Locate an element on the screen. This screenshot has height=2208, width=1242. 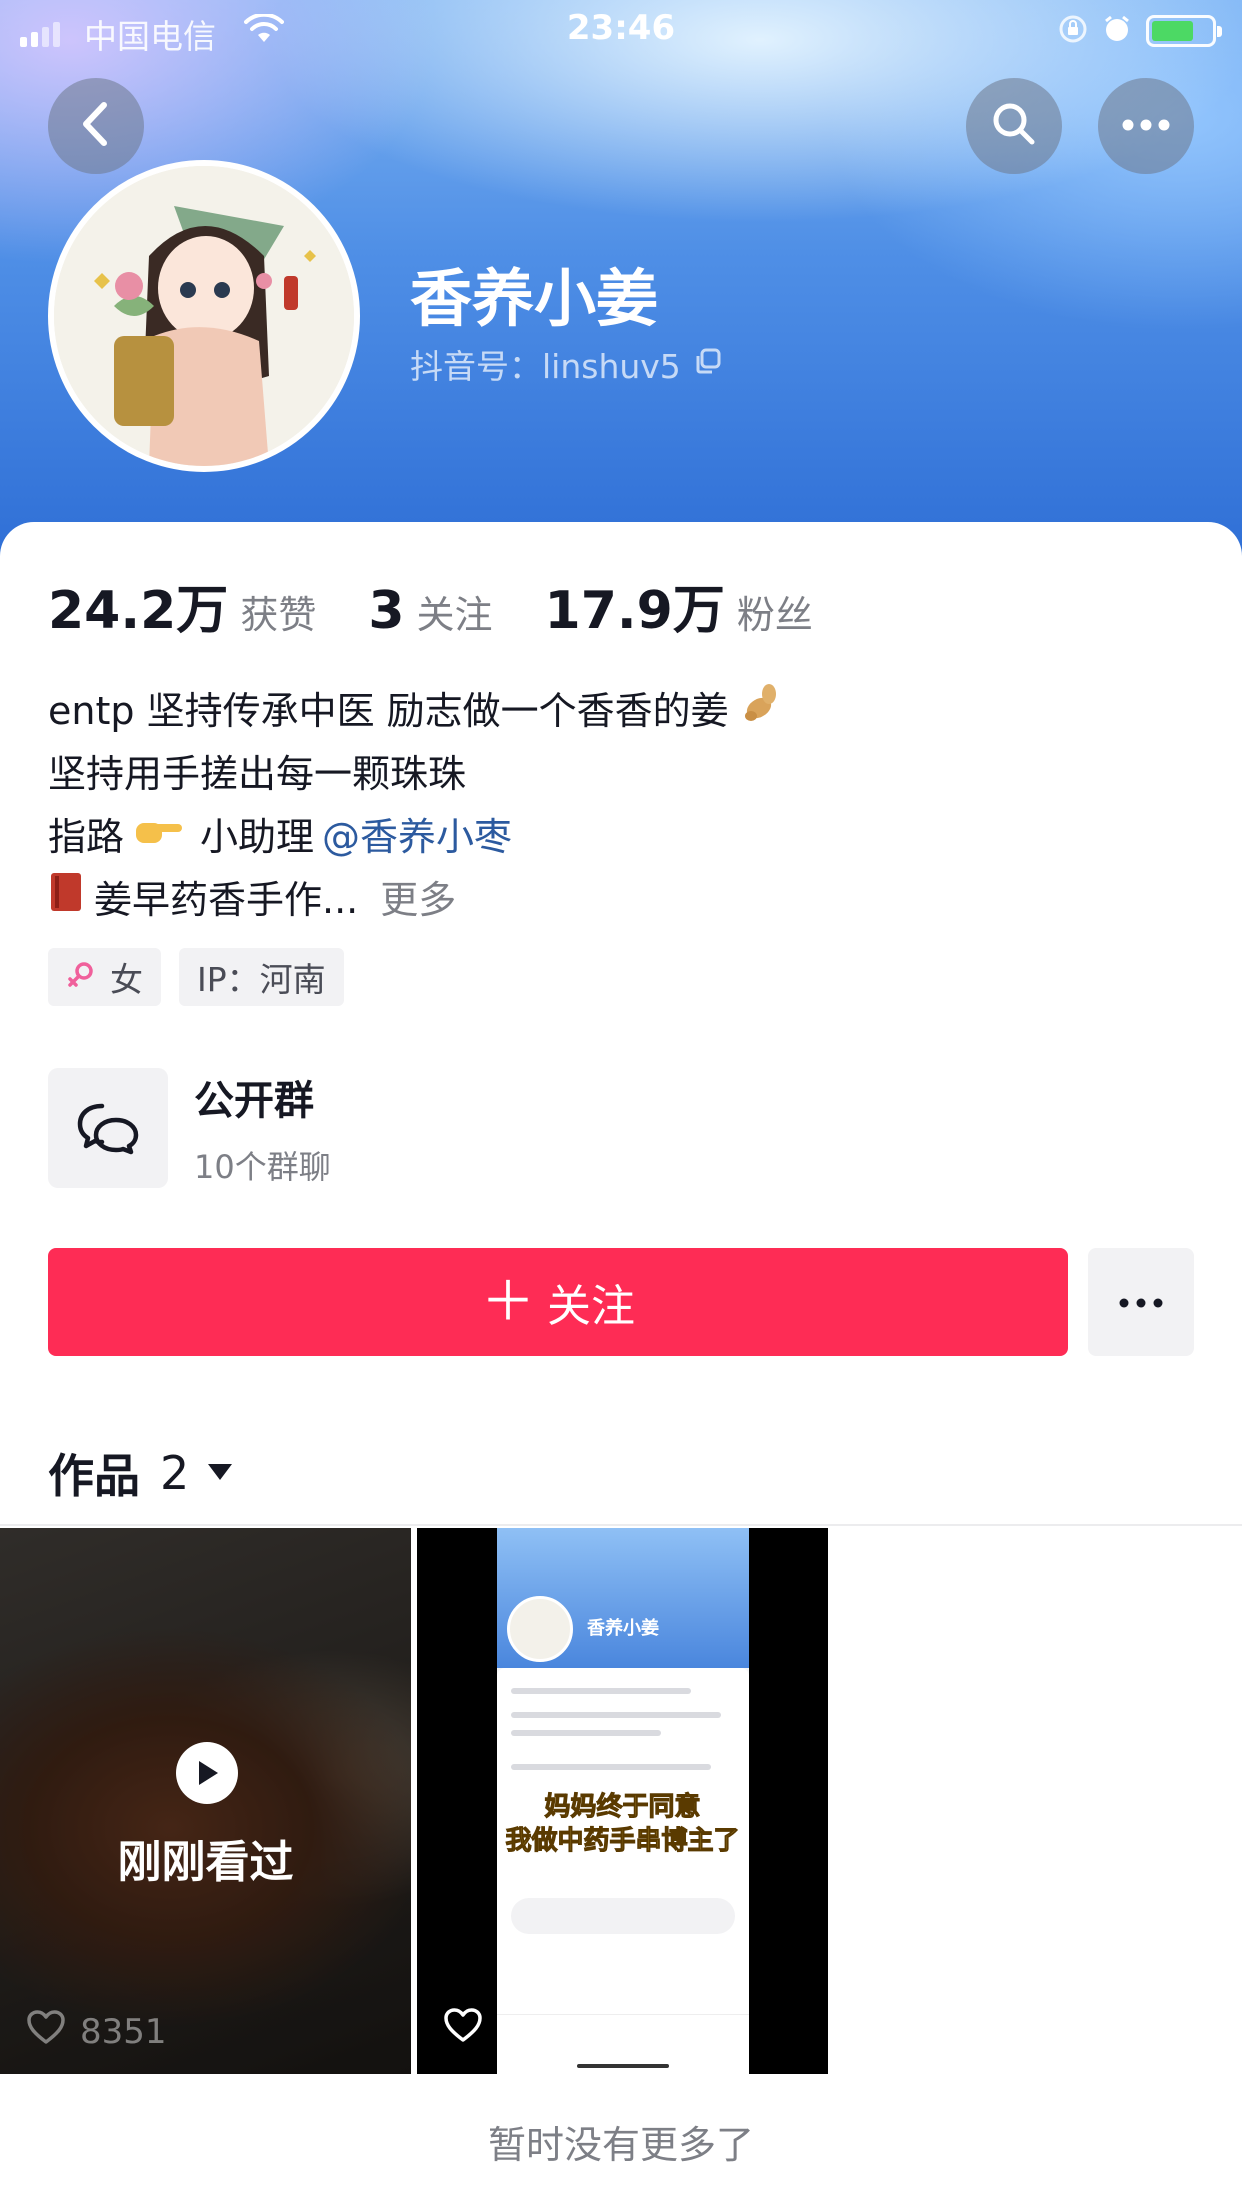
avatar is located at coordinates (204, 316).